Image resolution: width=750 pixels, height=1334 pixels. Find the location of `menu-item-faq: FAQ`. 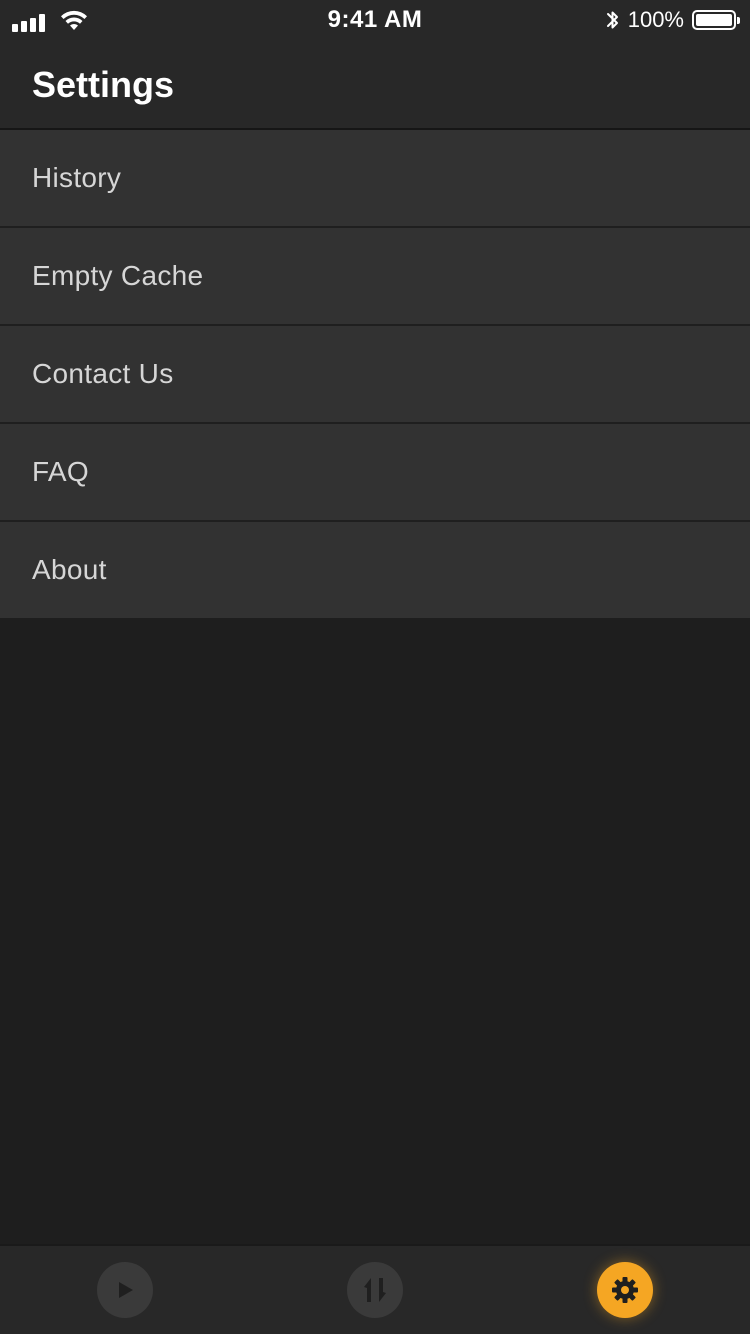

menu-item-faq: FAQ is located at coordinates (375, 473).